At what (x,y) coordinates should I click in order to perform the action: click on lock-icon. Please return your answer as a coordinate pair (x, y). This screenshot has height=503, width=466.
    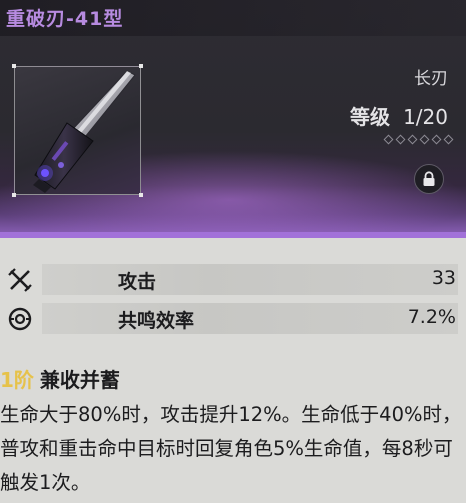
    Looking at the image, I should click on (429, 178).